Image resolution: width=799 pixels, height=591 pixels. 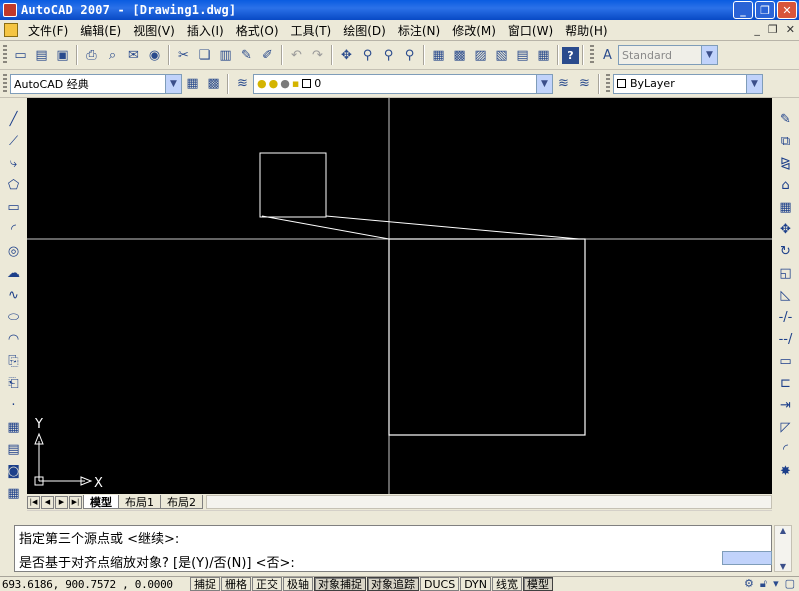 What do you see at coordinates (440, 584) in the screenshot?
I see `ducs-toggle: DUCS` at bounding box center [440, 584].